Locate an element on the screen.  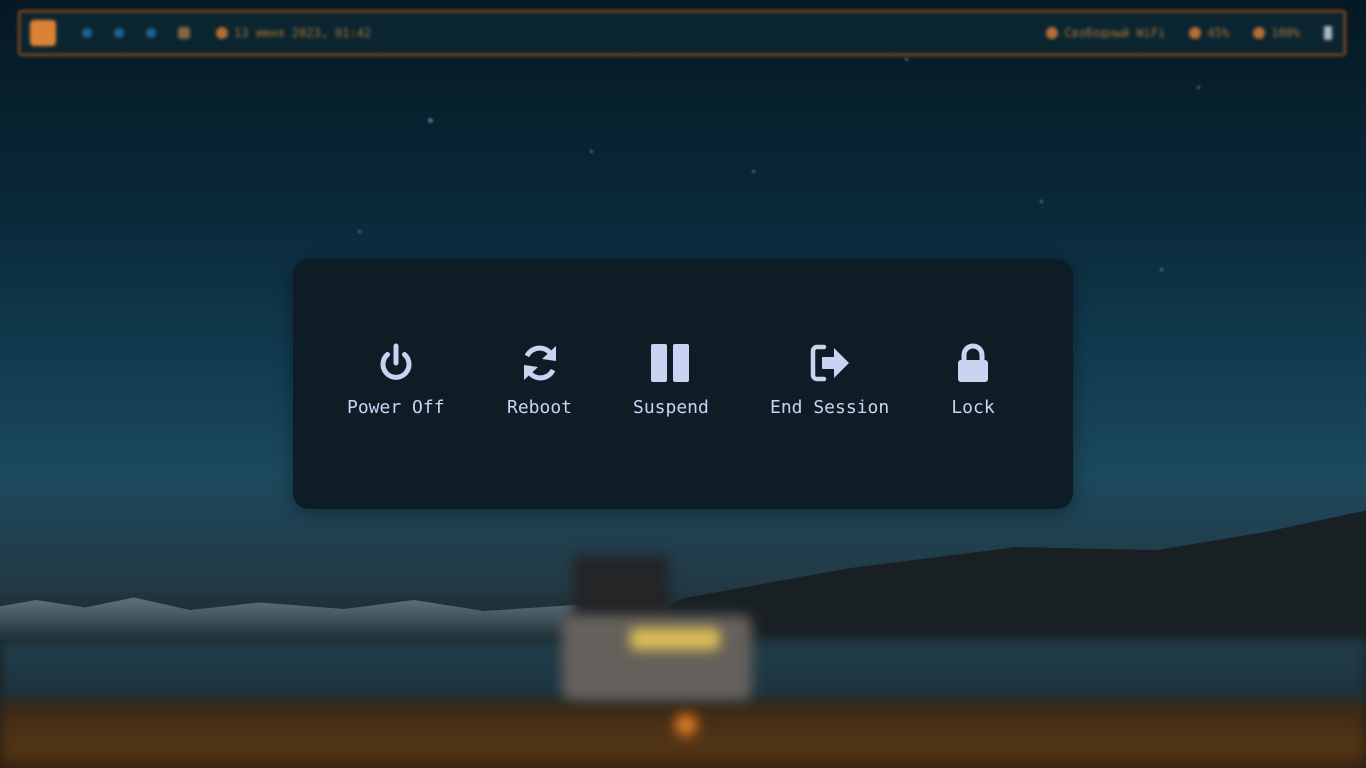
lock-button: Lock is located at coordinates (973, 379).